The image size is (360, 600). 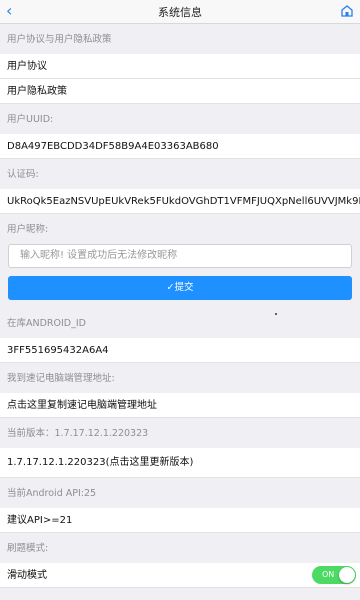 I want to click on privacy-policy-link: 用户隐私政策, so click(x=180, y=91).